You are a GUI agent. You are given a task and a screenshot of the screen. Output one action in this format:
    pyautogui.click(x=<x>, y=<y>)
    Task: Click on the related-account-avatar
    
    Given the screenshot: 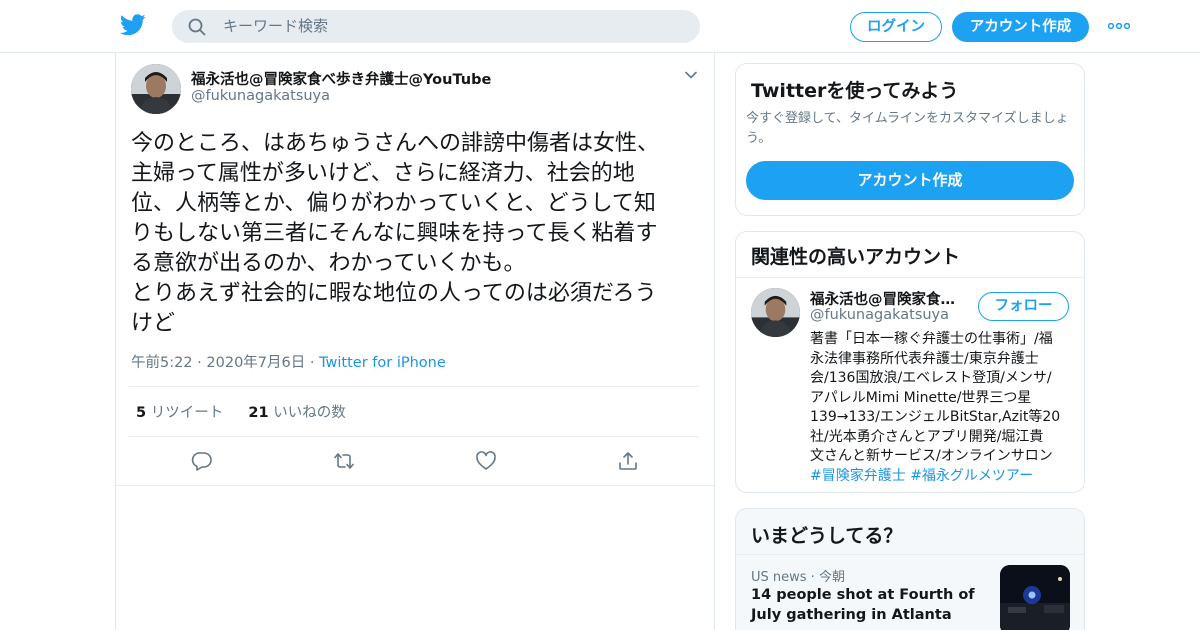 What is the action you would take?
    pyautogui.click(x=775, y=312)
    